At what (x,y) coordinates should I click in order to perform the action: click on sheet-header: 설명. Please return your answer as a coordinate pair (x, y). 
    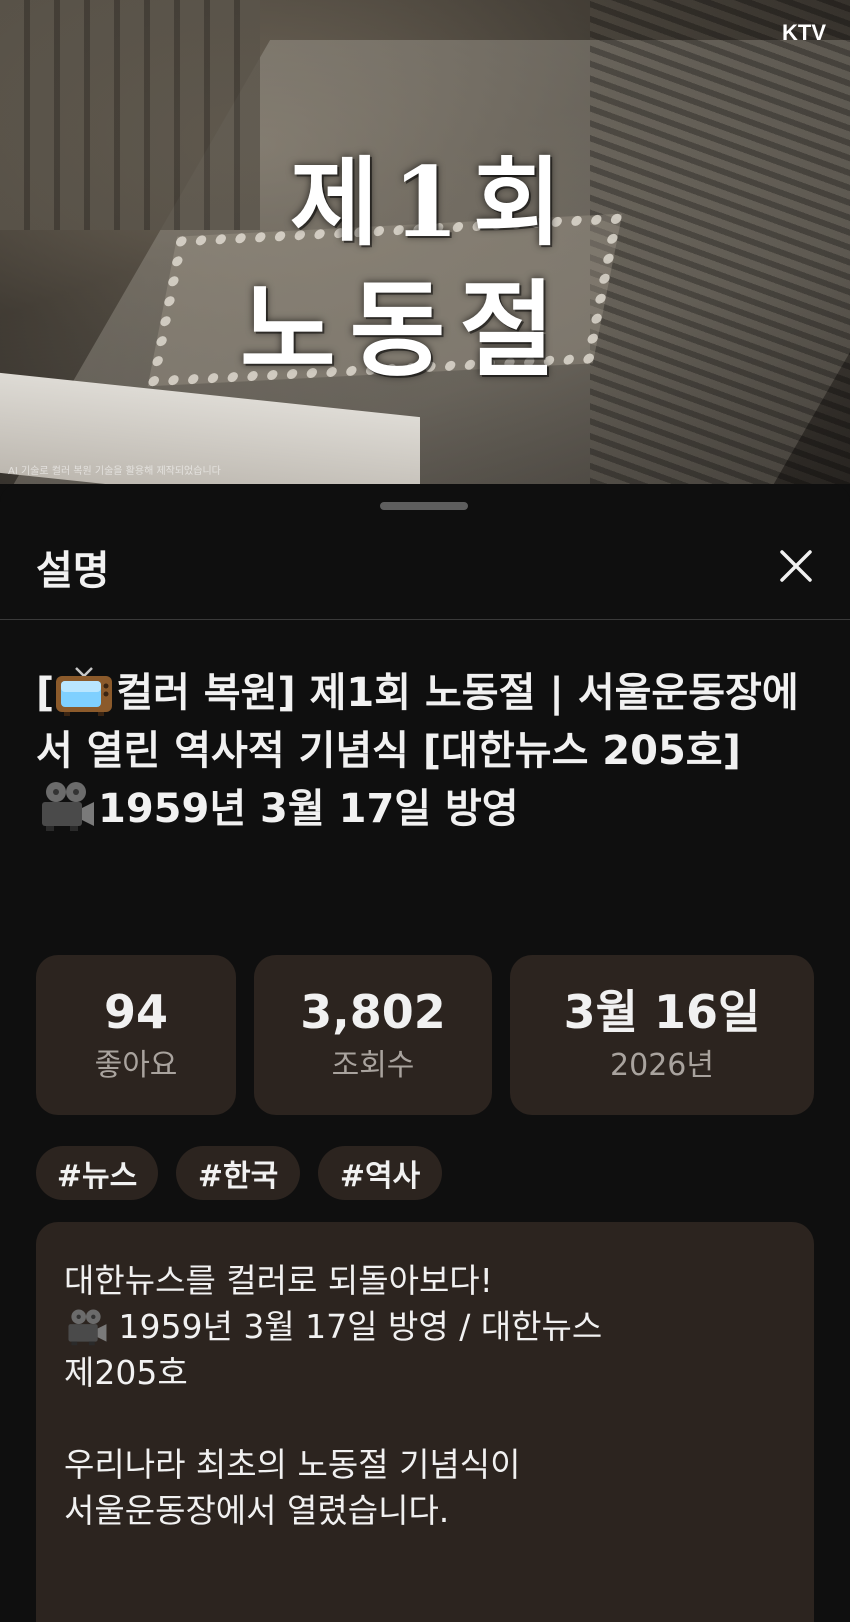
    Looking at the image, I should click on (425, 572).